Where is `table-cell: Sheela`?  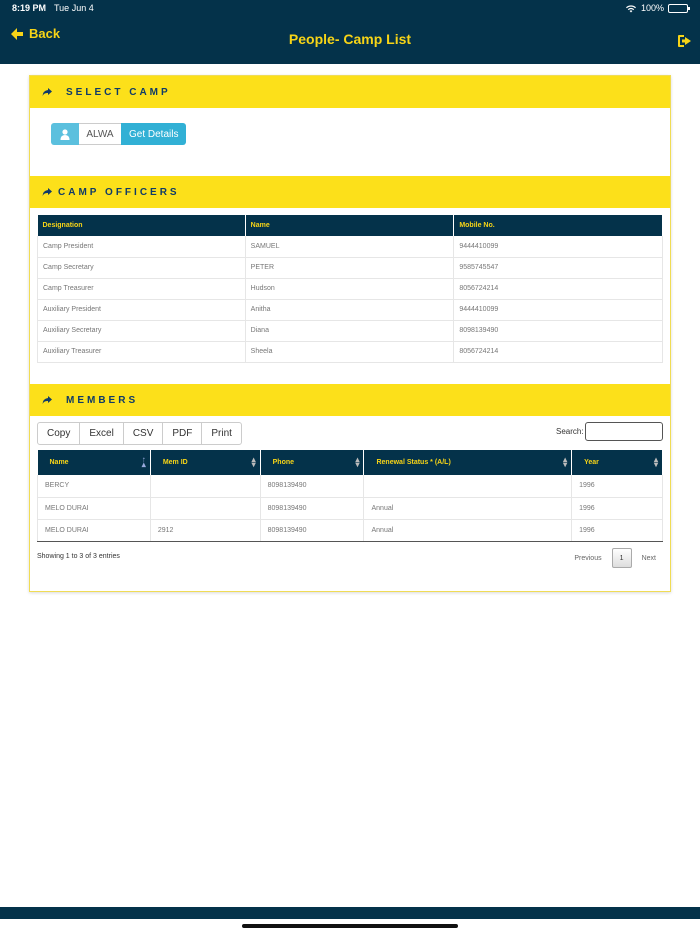 table-cell: Sheela is located at coordinates (350, 352).